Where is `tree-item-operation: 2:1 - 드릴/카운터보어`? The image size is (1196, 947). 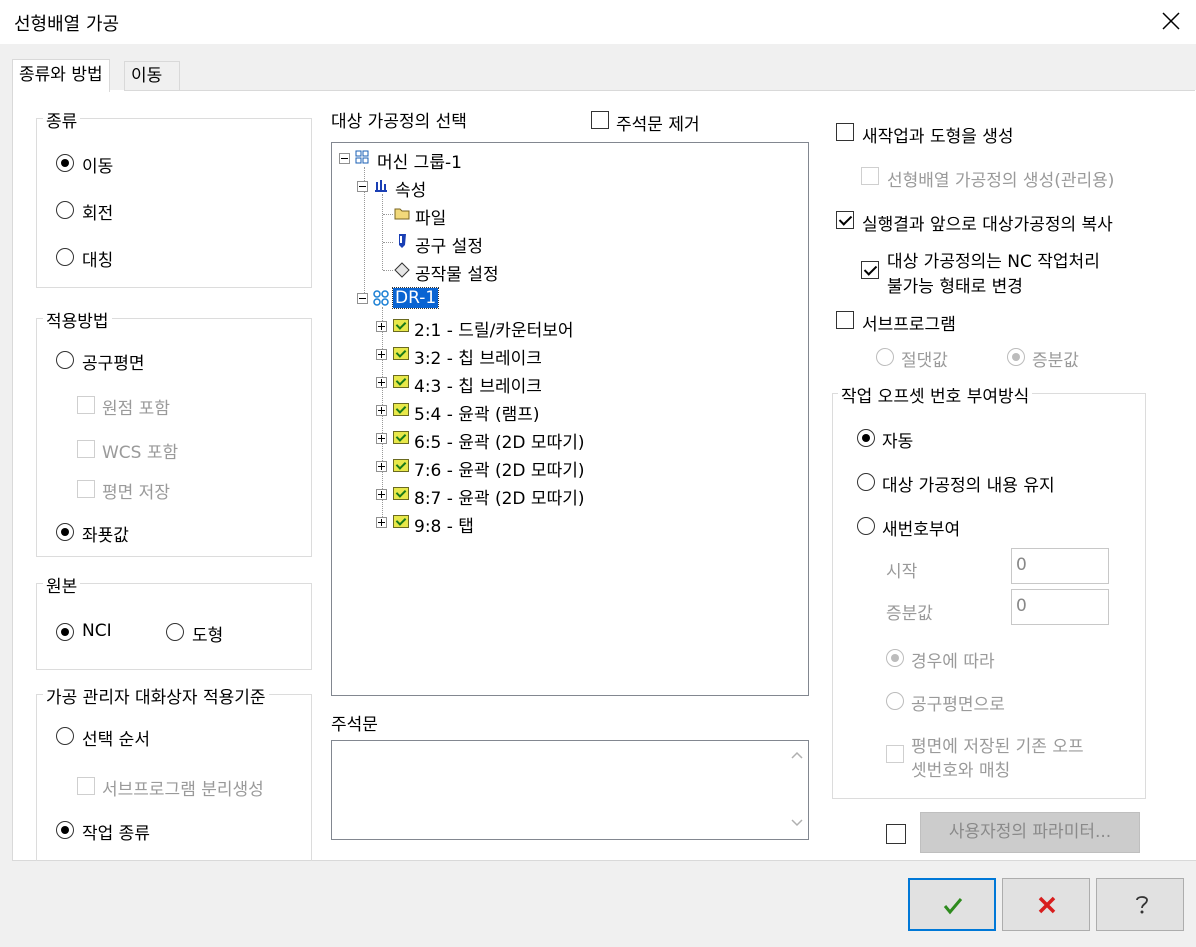 tree-item-operation: 2:1 - 드릴/카운터보어 is located at coordinates (494, 328).